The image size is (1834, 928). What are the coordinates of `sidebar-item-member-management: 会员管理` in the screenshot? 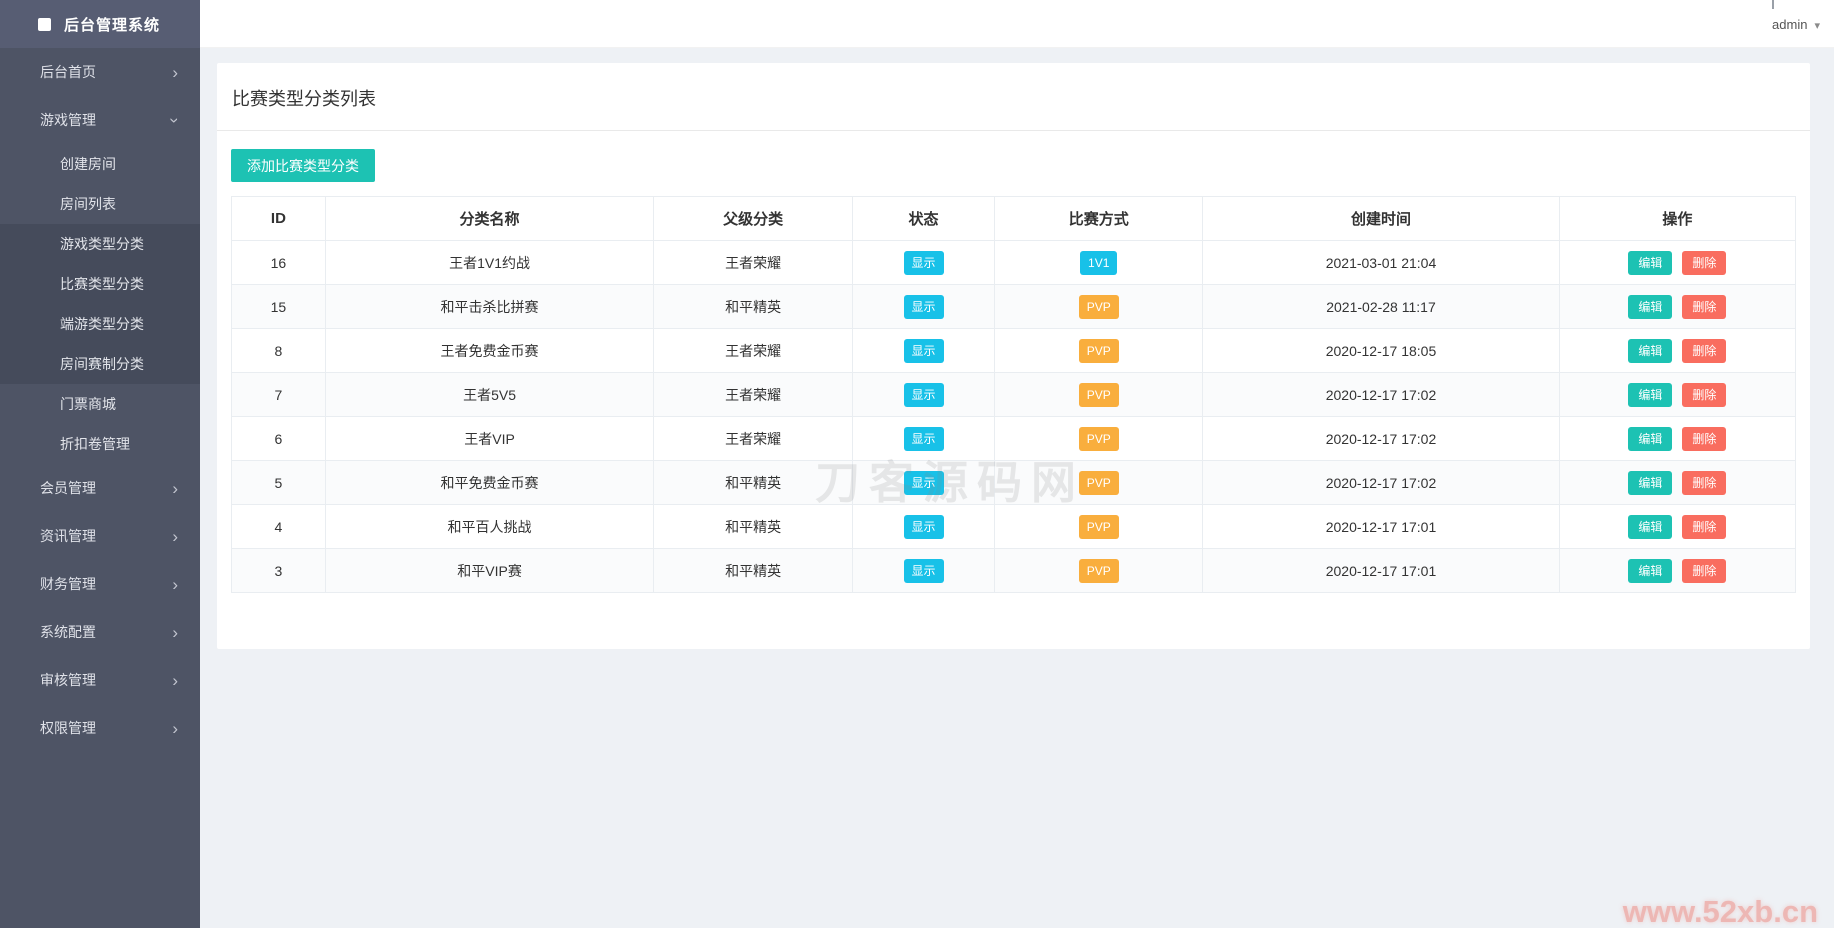 It's located at (100, 488).